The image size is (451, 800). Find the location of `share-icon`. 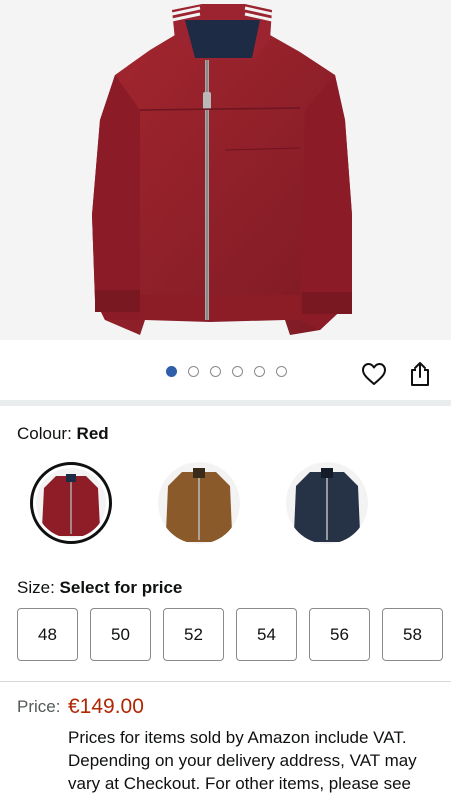

share-icon is located at coordinates (420, 374).